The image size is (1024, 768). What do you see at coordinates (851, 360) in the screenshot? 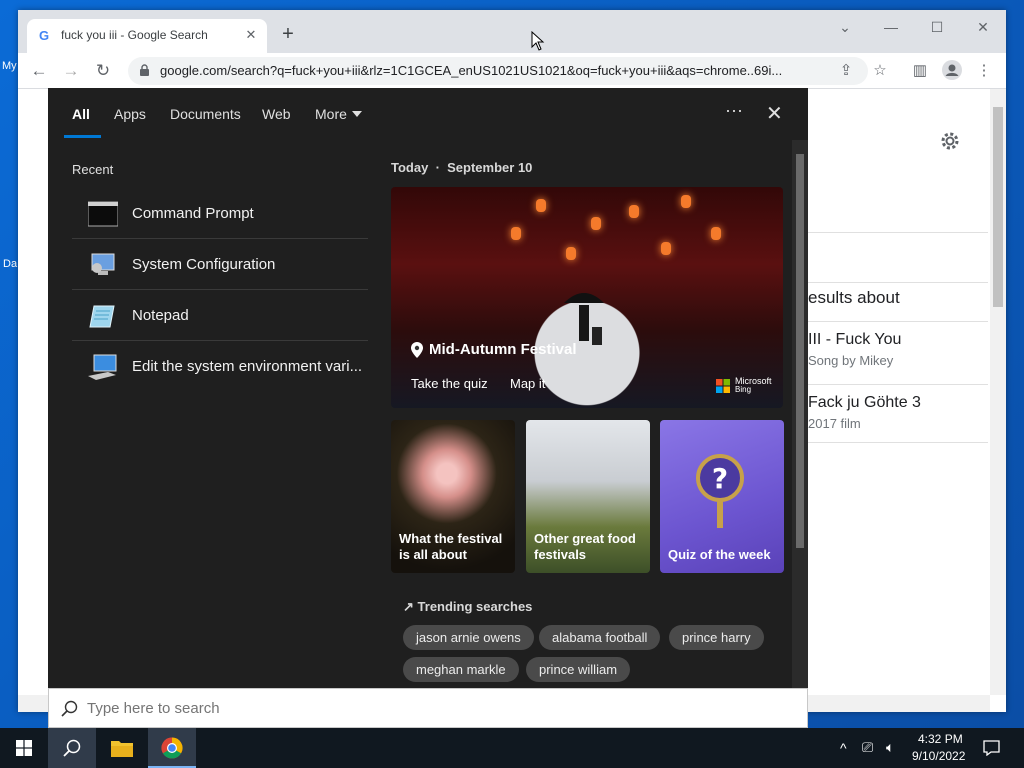
I see `result-subtitle: Song by Mikey` at bounding box center [851, 360].